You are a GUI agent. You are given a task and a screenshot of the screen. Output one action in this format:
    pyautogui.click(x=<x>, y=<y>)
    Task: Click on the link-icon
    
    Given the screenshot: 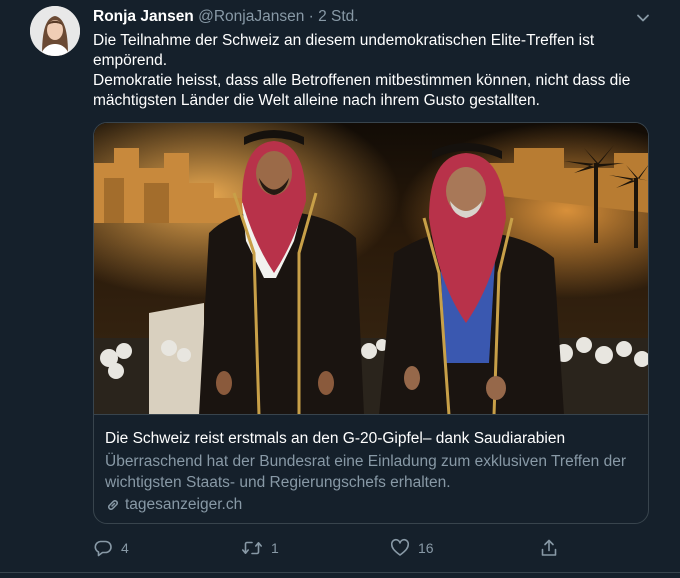 What is the action you would take?
    pyautogui.click(x=113, y=505)
    